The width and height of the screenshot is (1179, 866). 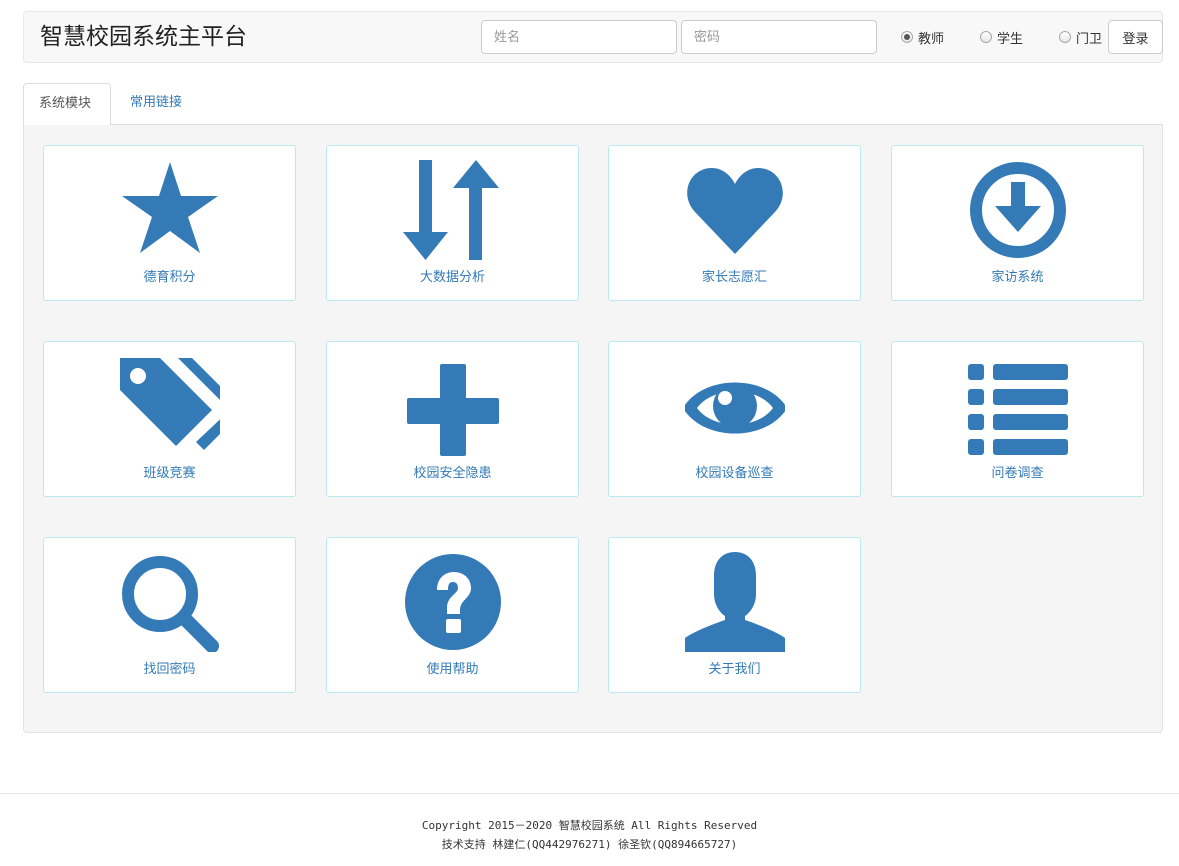 What do you see at coordinates (452, 669) in the screenshot?
I see `module-label: 使用帮助` at bounding box center [452, 669].